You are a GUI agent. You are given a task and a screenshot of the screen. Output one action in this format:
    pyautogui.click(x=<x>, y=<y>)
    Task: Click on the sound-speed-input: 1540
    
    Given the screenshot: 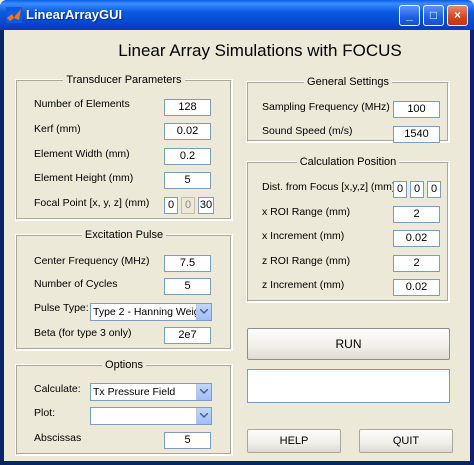 What is the action you would take?
    pyautogui.click(x=416, y=134)
    